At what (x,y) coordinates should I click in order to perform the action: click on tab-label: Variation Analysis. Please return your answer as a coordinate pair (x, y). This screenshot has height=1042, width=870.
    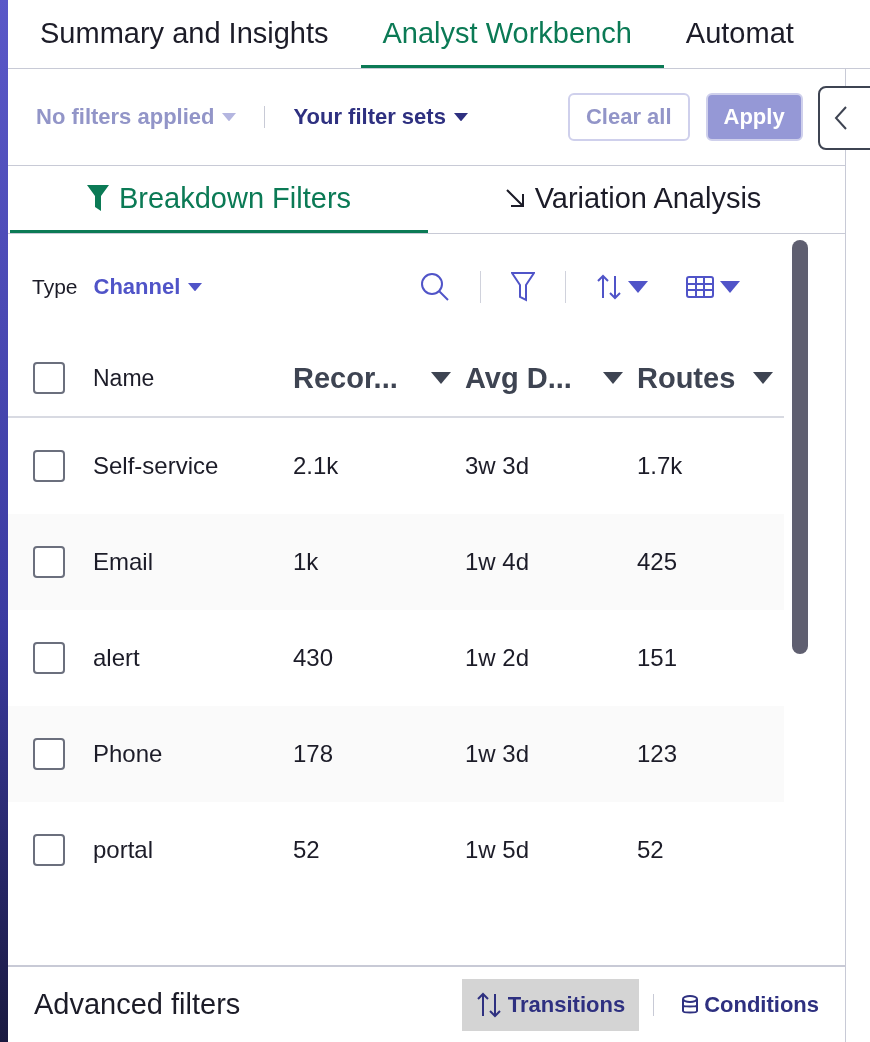
    Looking at the image, I should click on (648, 198).